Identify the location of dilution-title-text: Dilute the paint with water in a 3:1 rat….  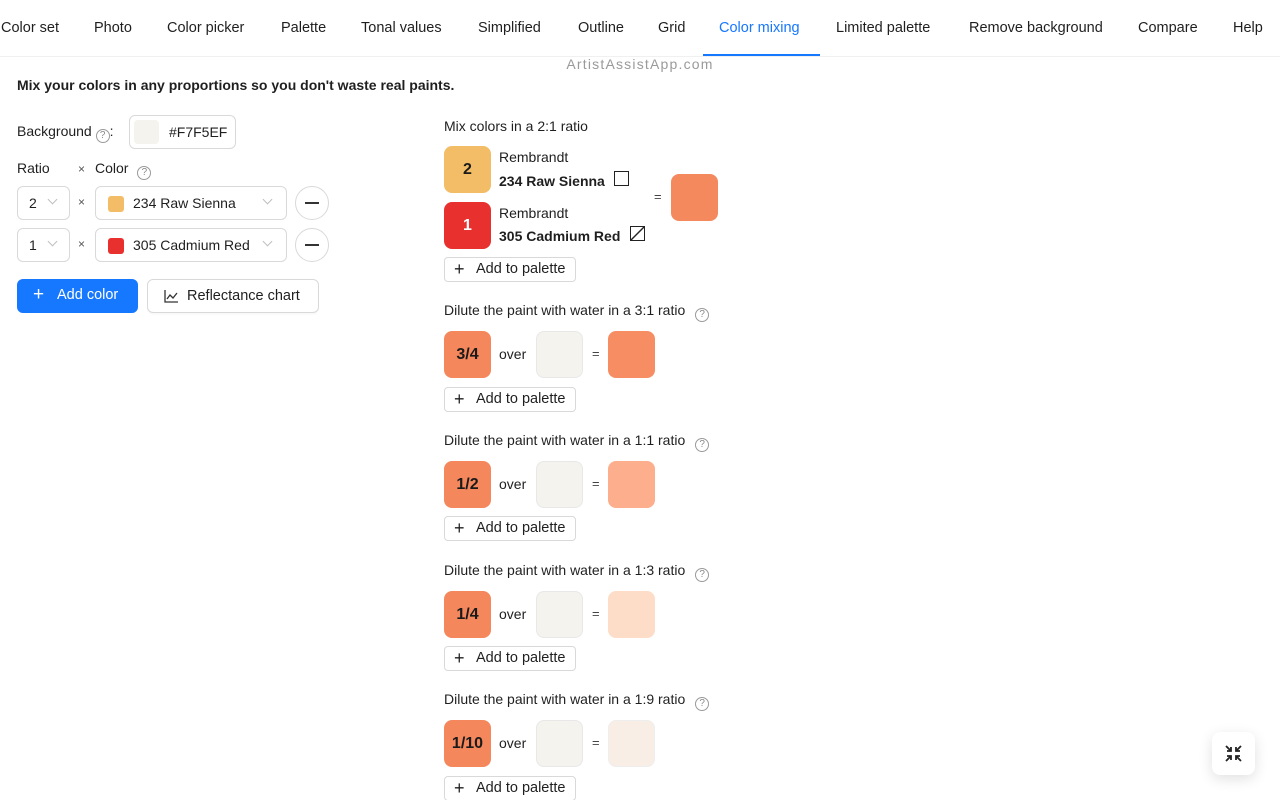
(565, 310).